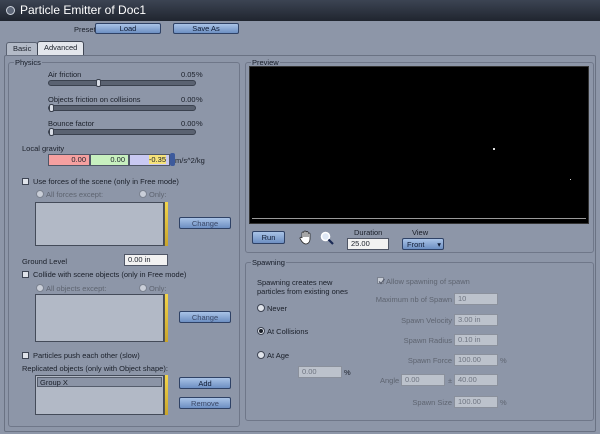  Describe the element at coordinates (390, 380) in the screenshot. I see `angle-label: Angle` at that location.